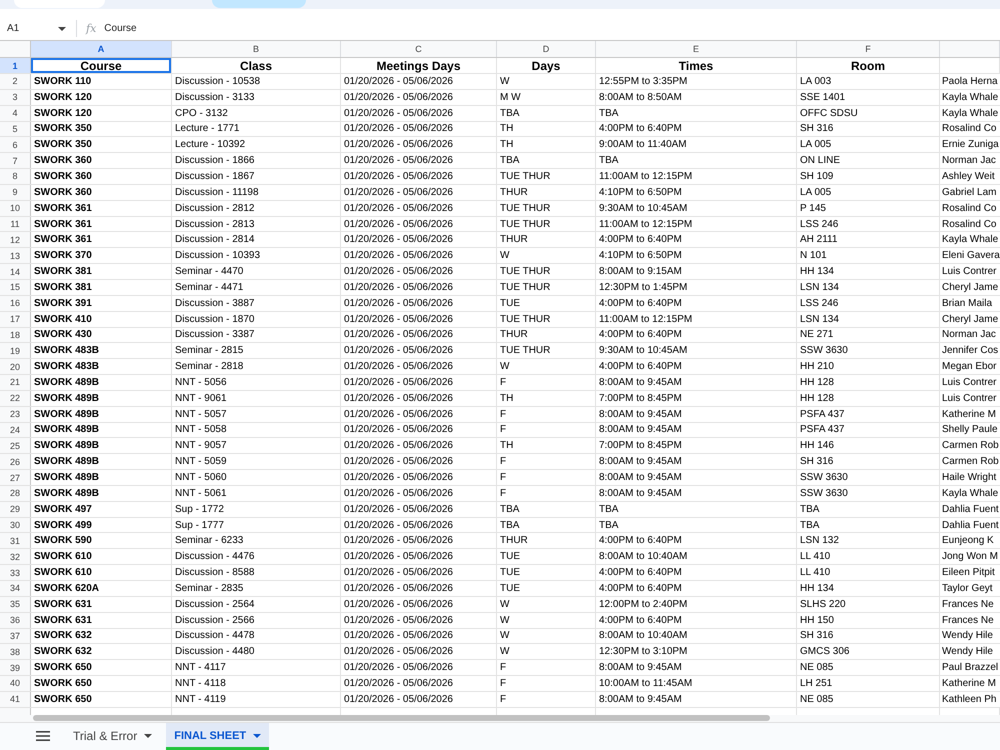 The image size is (1000, 750). Describe the element at coordinates (112, 736) in the screenshot. I see `sheet-tab: Trial & Error` at that location.